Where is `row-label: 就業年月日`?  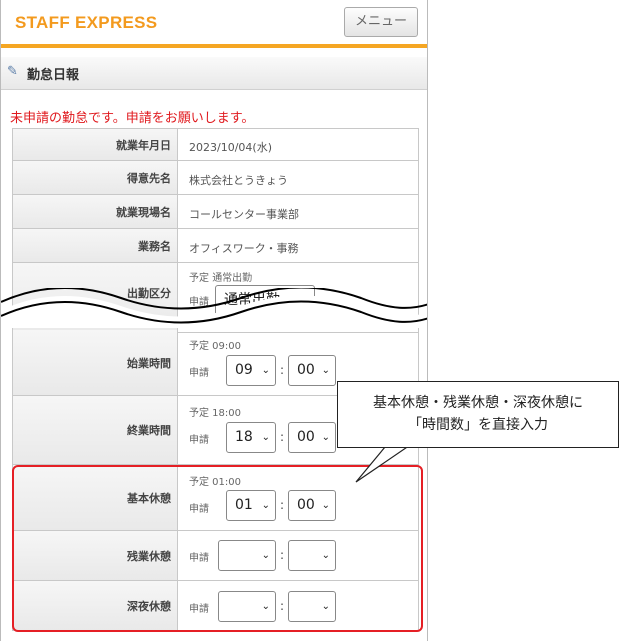 row-label: 就業年月日 is located at coordinates (95, 144).